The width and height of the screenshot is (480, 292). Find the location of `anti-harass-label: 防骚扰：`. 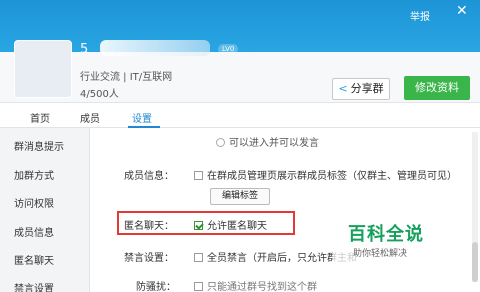

anti-harass-label: 防骚扰： is located at coordinates (156, 287).